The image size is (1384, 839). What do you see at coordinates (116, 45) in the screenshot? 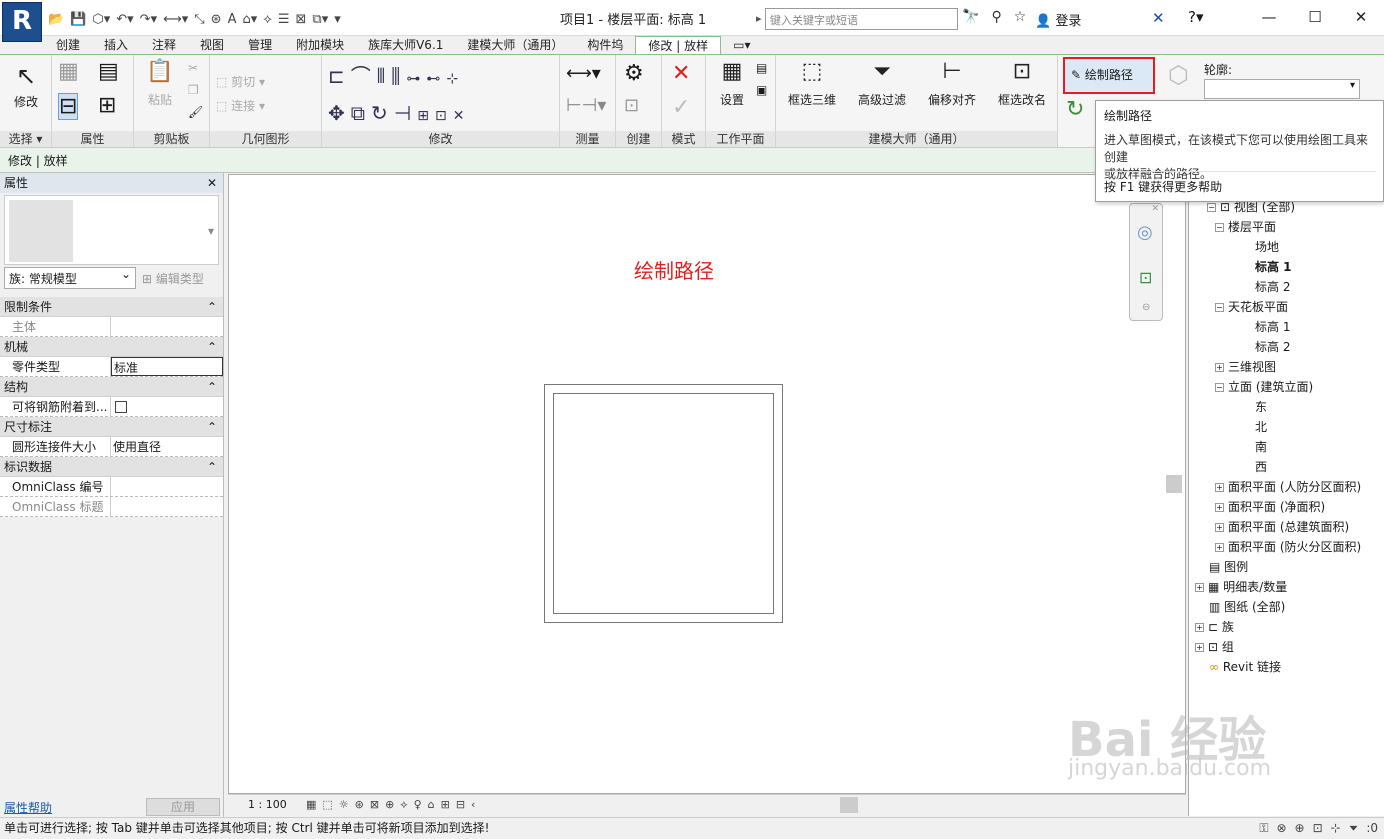
I see `tab-insert: 插入` at bounding box center [116, 45].